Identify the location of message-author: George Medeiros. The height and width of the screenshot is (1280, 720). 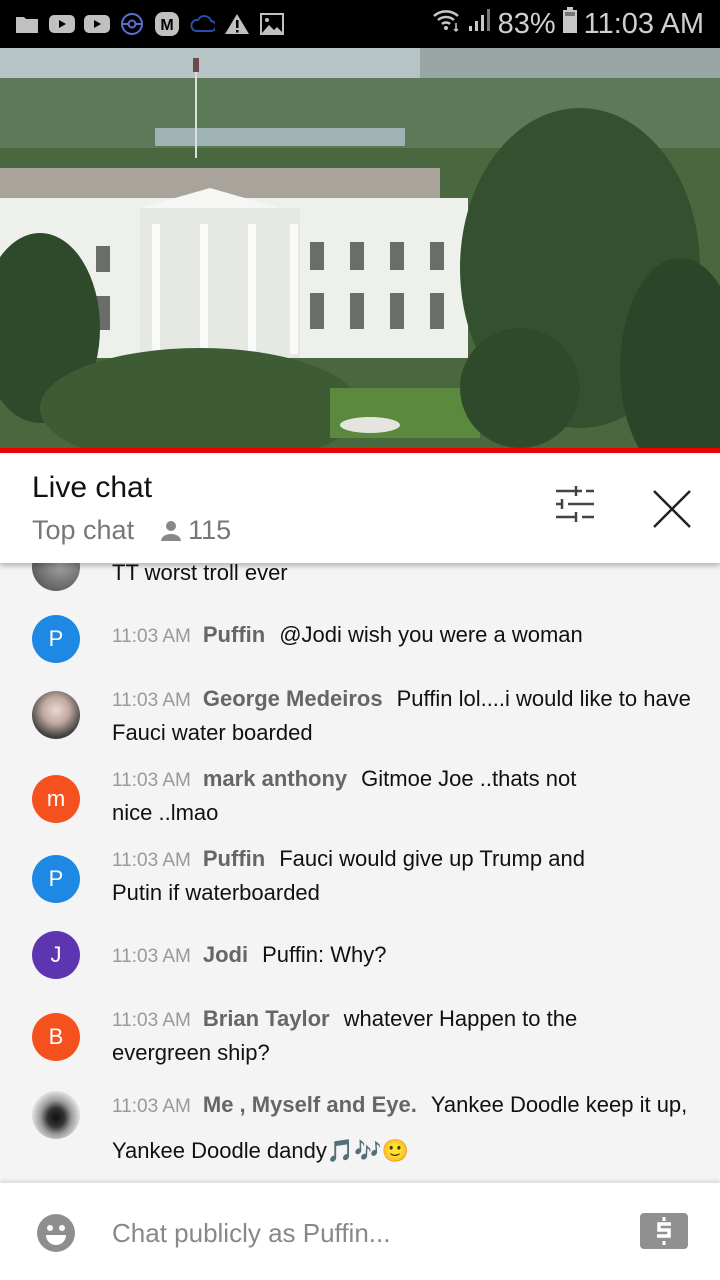
(293, 698).